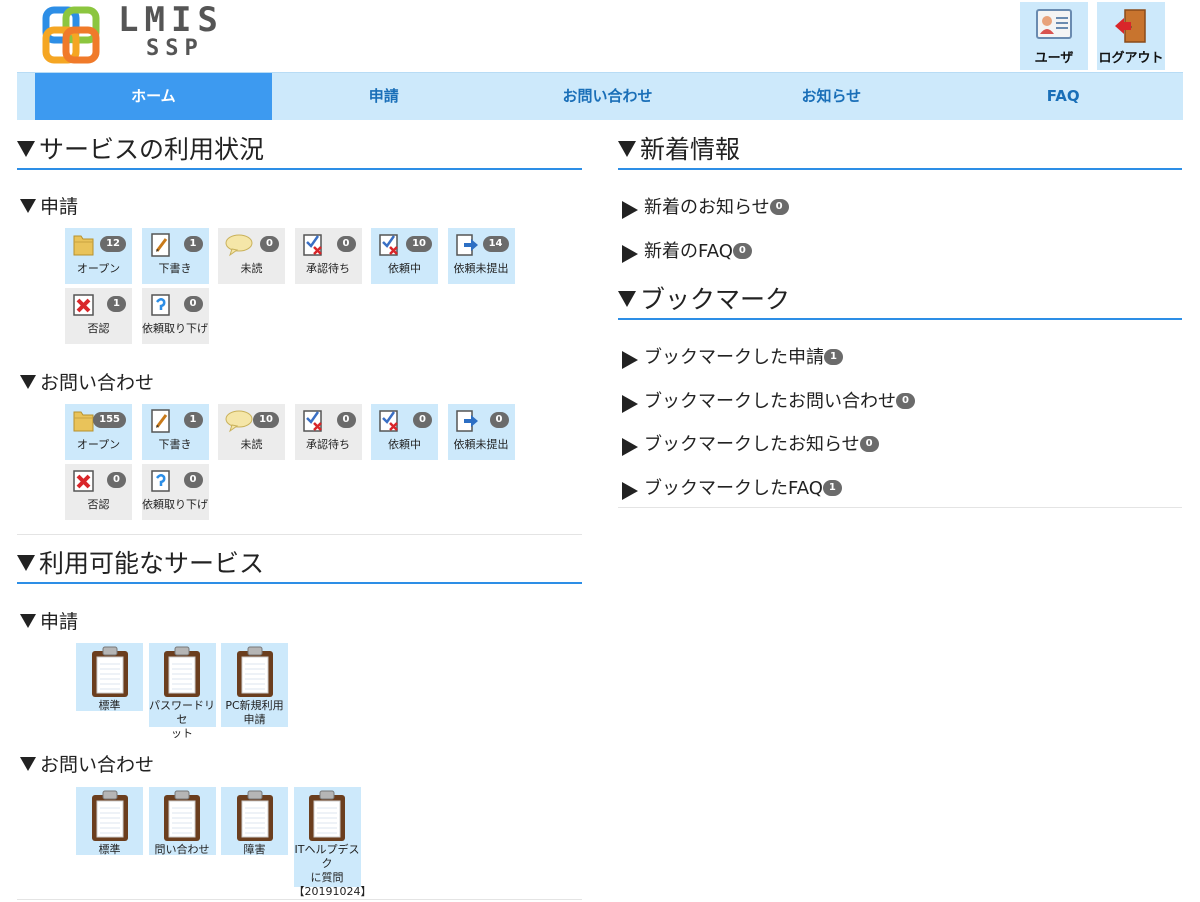  Describe the element at coordinates (332, 842) in the screenshot. I see `service-item: ITヘルプデスク に質問 【20191024】` at that location.